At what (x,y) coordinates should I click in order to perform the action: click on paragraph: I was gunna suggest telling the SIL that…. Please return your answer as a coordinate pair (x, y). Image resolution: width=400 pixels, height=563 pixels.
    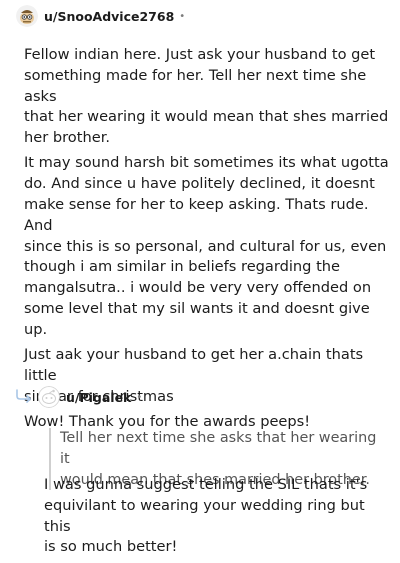
    Looking at the image, I should click on (206, 516).